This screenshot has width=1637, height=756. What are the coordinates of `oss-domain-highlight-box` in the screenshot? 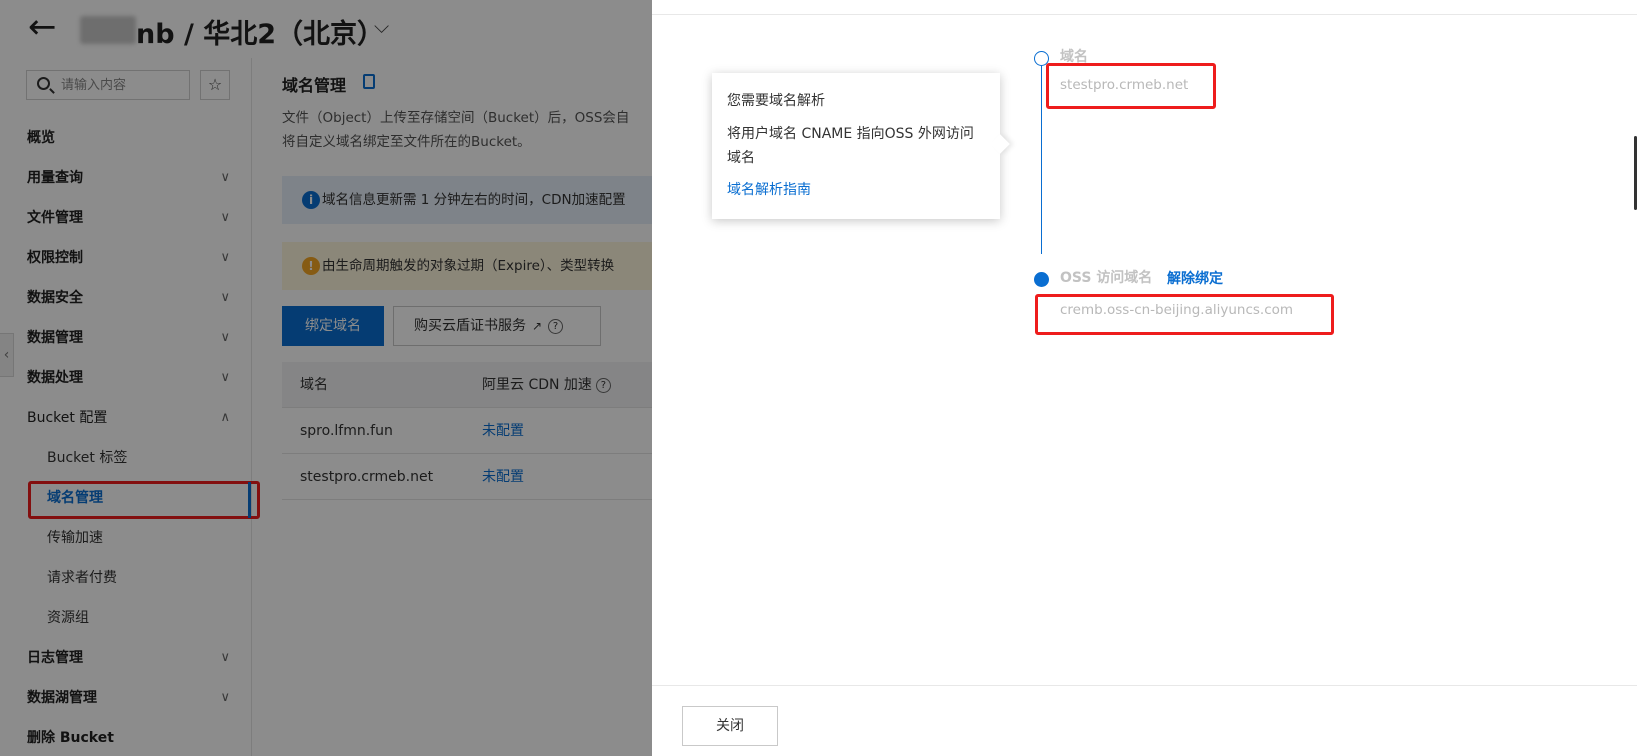 It's located at (1184, 314).